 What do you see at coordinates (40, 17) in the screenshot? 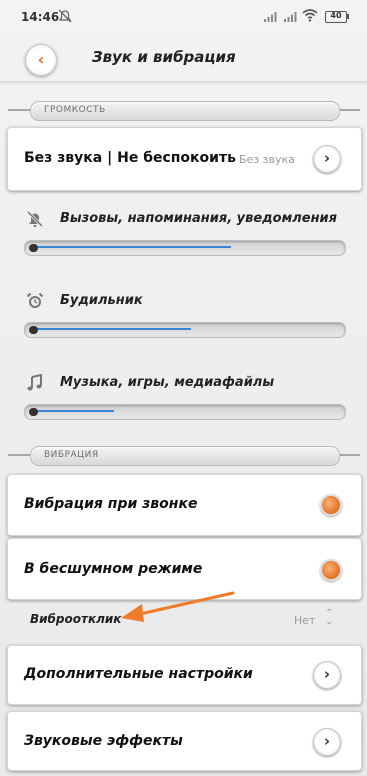
I see `status-time: 14:46` at bounding box center [40, 17].